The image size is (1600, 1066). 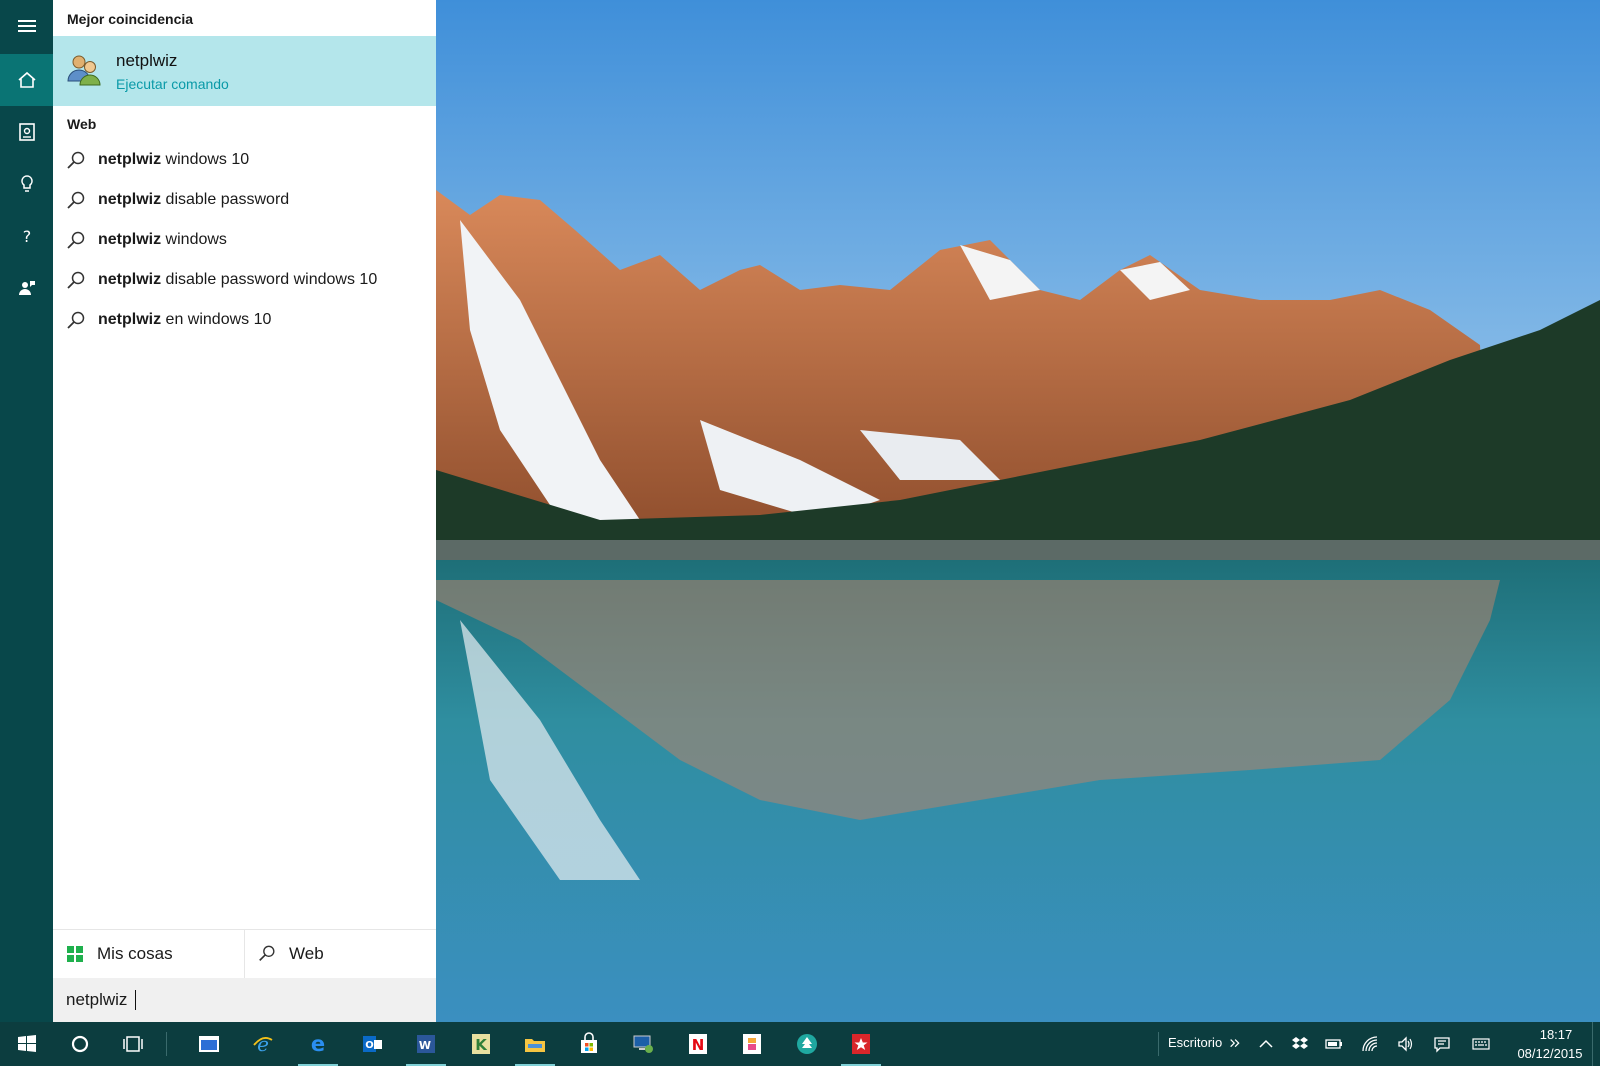 I want to click on hamburger-menu-icon, so click(x=26, y=26).